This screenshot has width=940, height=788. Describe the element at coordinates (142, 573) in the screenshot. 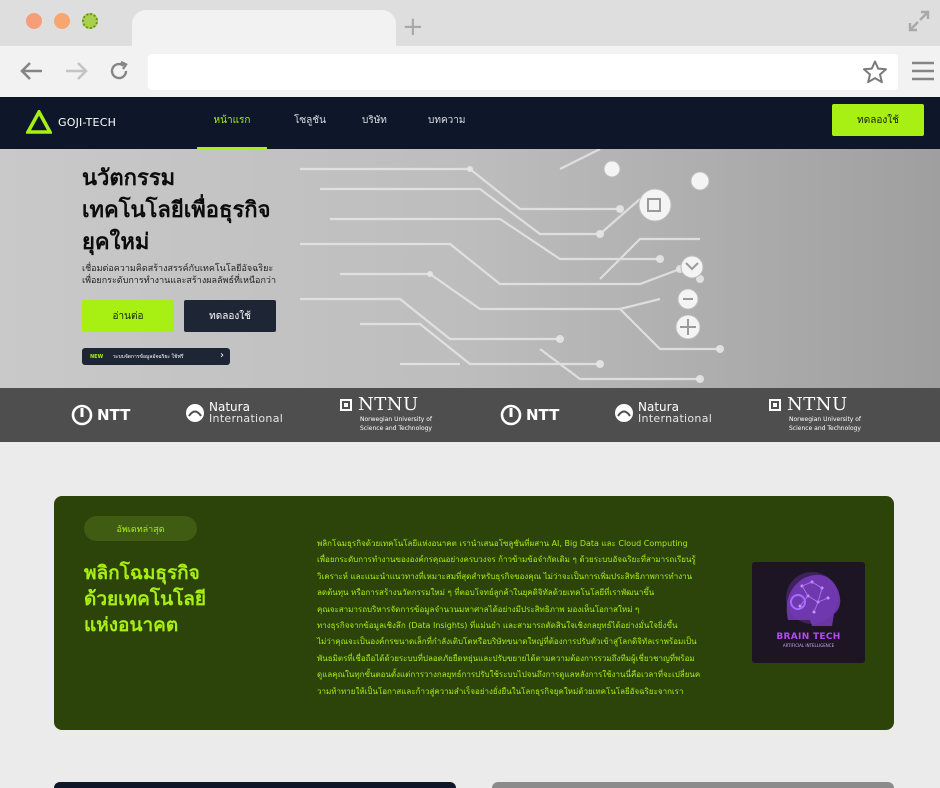

I see `feature-title-line: พลิกโฉมธุรกิจ` at that location.